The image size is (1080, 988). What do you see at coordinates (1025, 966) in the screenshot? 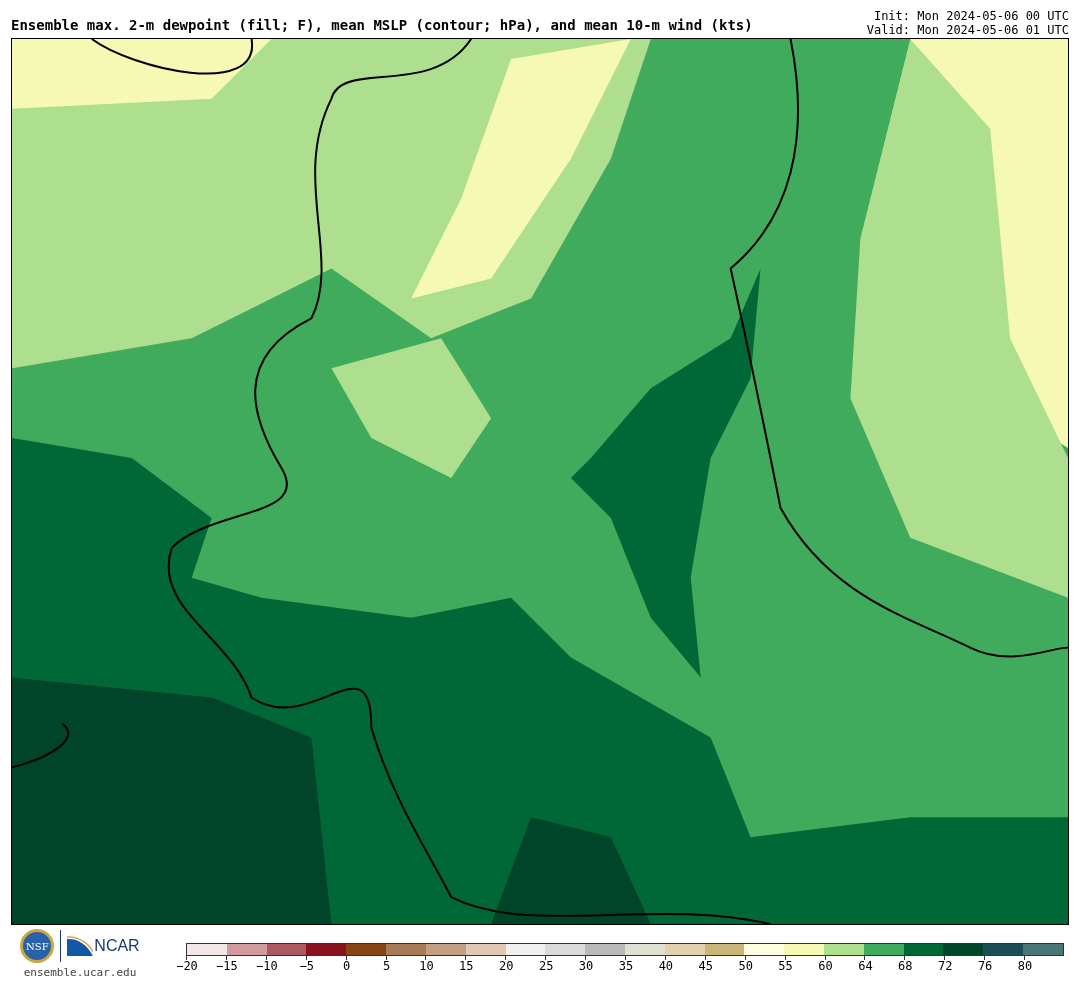
I see `colorbar-tick-label: 80` at bounding box center [1025, 966].